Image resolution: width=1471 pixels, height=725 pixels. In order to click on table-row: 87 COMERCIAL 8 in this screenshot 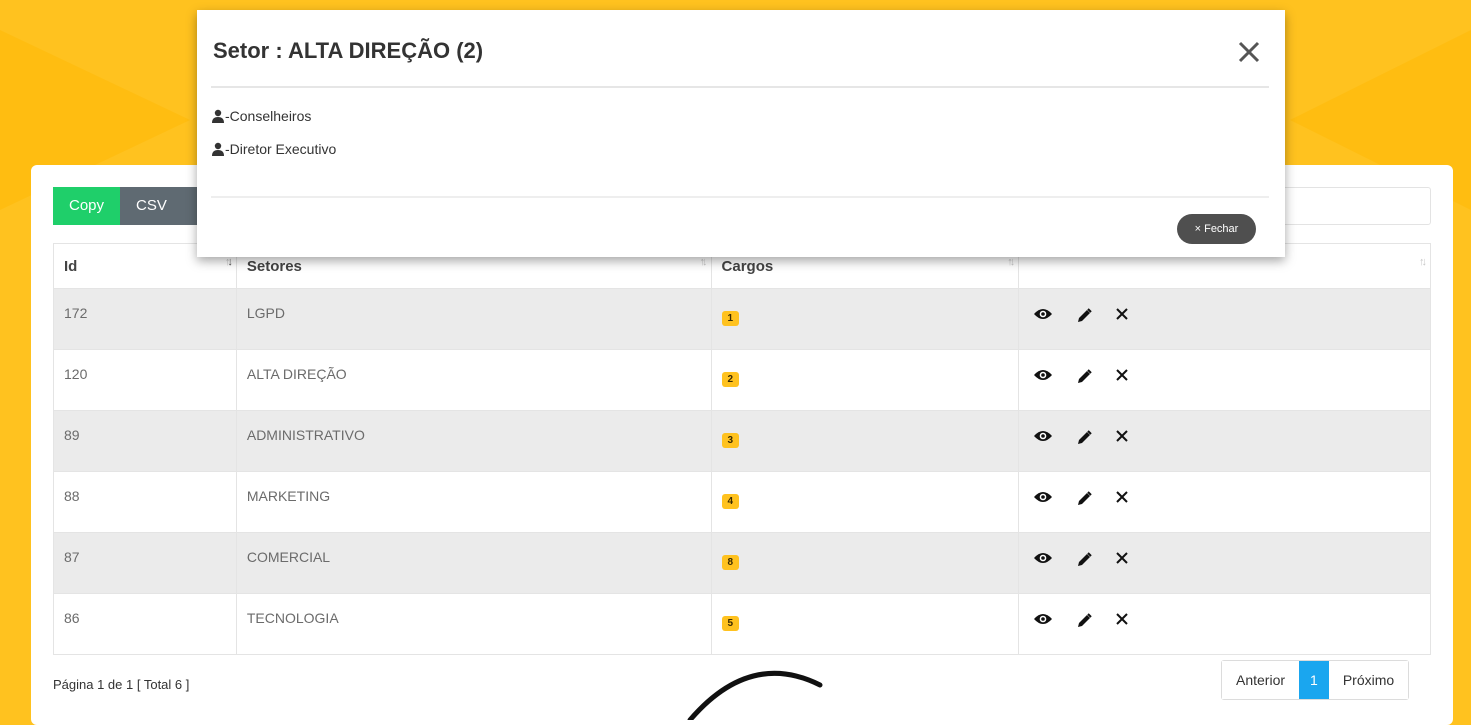, I will do `click(742, 563)`.